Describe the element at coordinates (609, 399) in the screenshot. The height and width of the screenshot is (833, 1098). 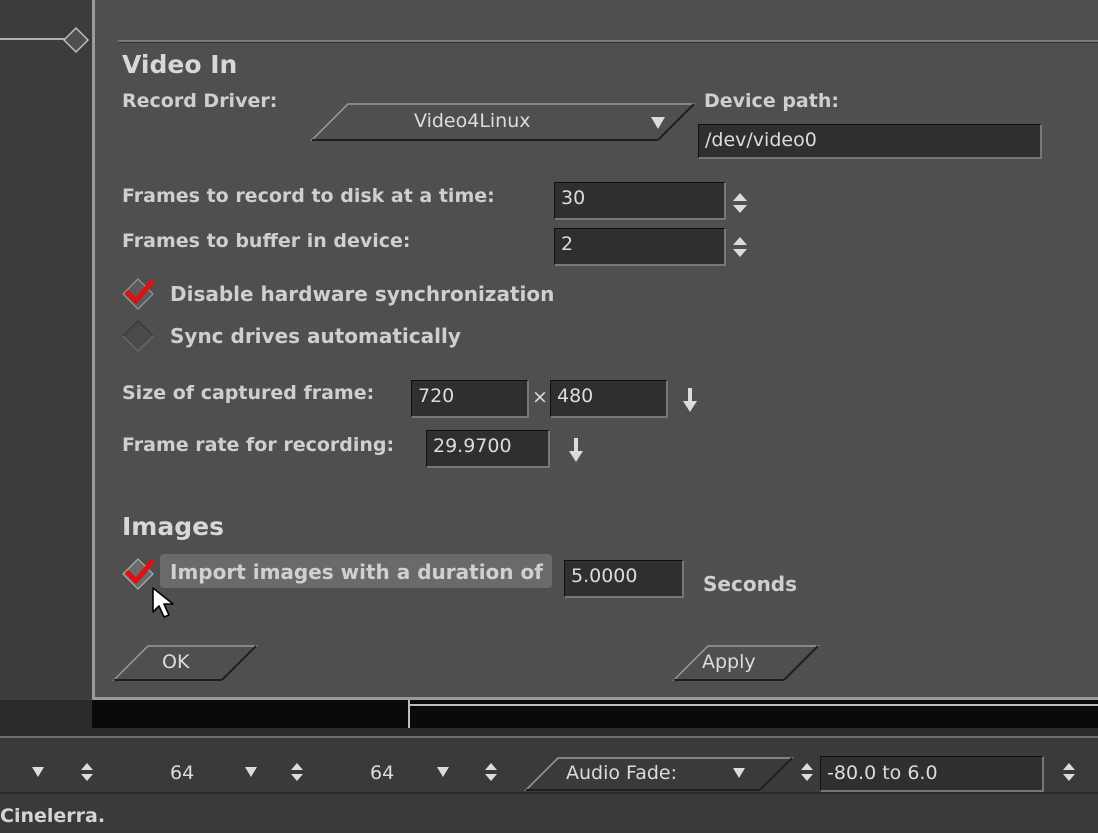
I see `capture-height-field: 480` at that location.